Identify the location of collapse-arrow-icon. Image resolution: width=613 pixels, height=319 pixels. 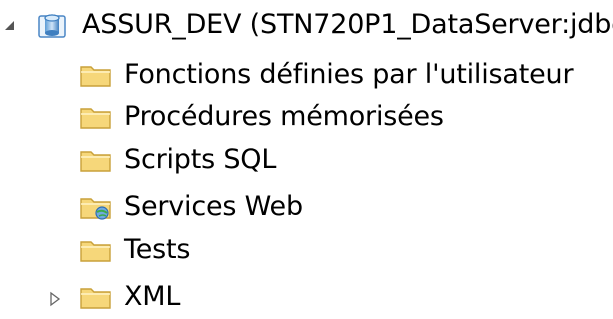
(10, 25).